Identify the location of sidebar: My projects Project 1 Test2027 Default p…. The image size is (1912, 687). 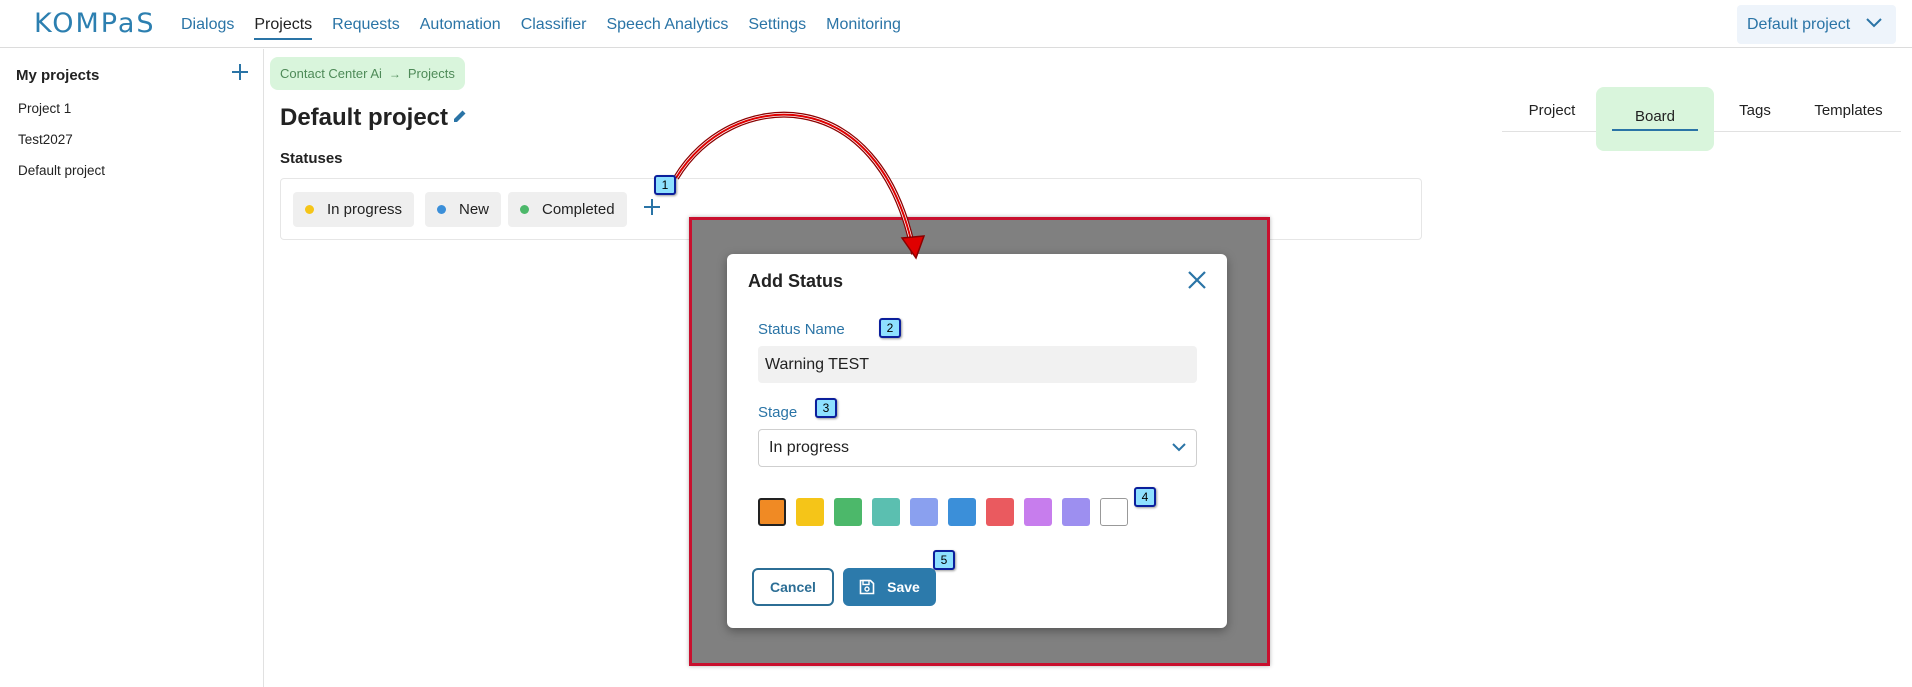
(132, 368).